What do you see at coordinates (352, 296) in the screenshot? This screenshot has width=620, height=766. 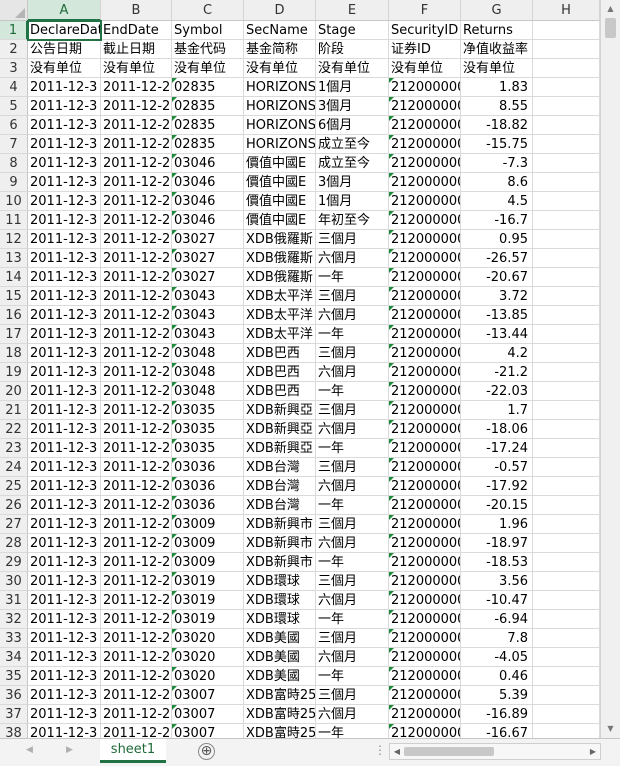 I see `cell-e15: 三個月` at bounding box center [352, 296].